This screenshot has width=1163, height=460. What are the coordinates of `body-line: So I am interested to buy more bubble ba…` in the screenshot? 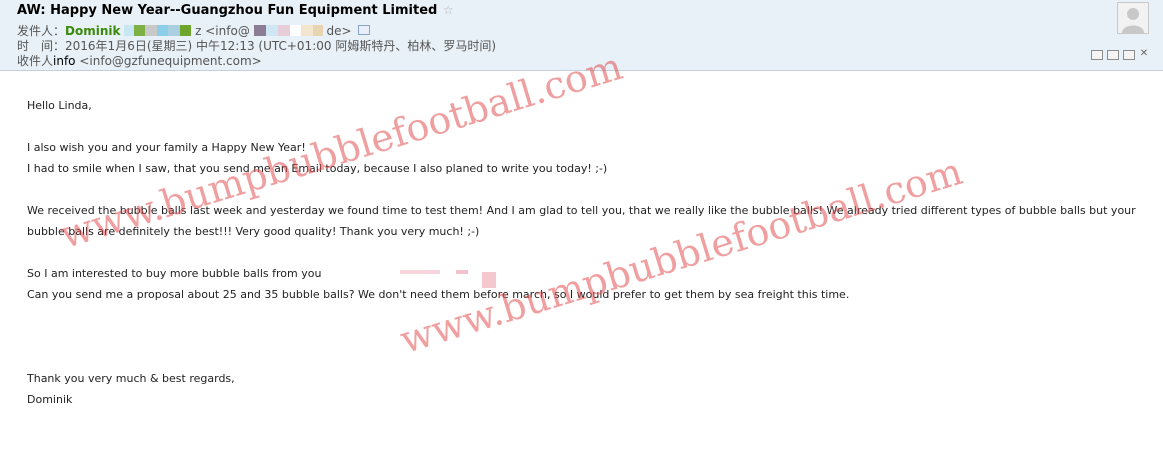 It's located at (174, 273).